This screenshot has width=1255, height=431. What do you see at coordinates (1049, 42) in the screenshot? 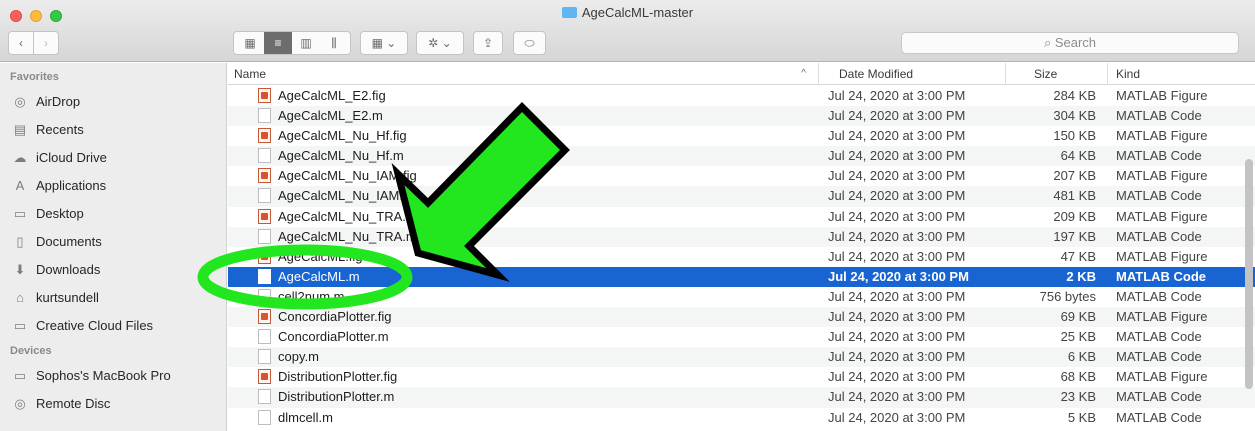
I see `search-icon: ⌕` at bounding box center [1049, 42].